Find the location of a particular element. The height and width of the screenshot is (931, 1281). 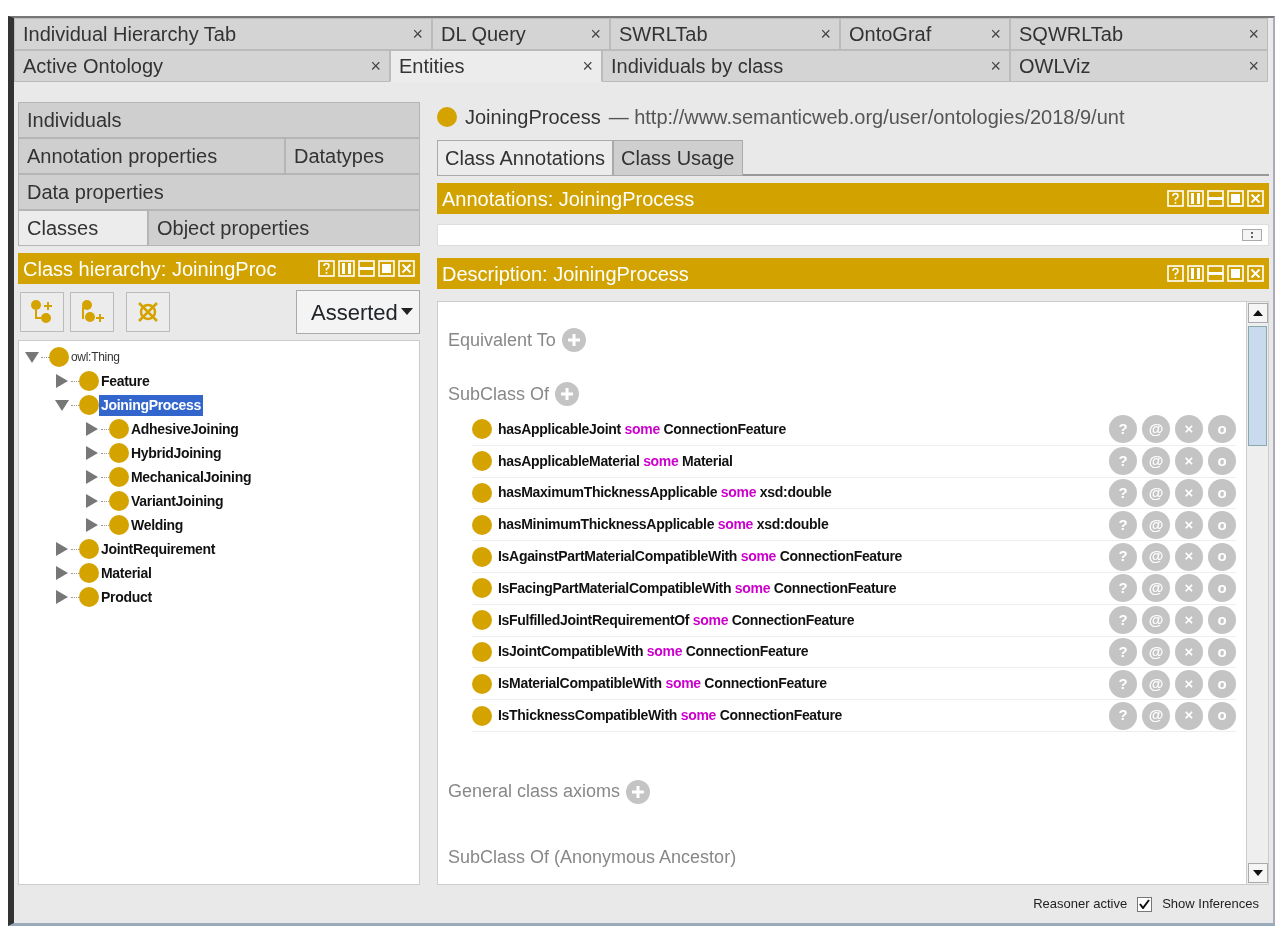

entity-tab: Classes is located at coordinates (83, 228).